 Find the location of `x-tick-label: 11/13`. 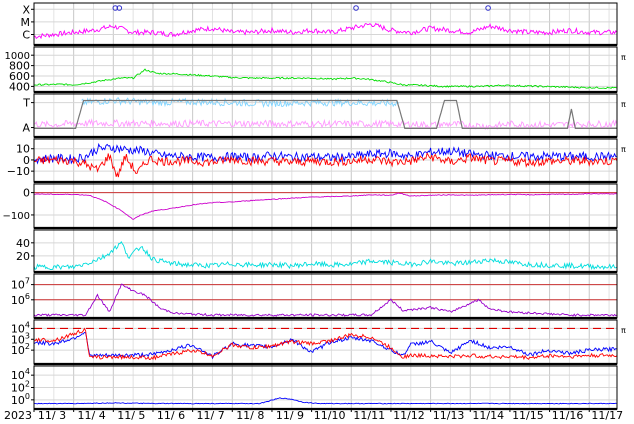

x-tick-label: 11/13 is located at coordinates (449, 415).